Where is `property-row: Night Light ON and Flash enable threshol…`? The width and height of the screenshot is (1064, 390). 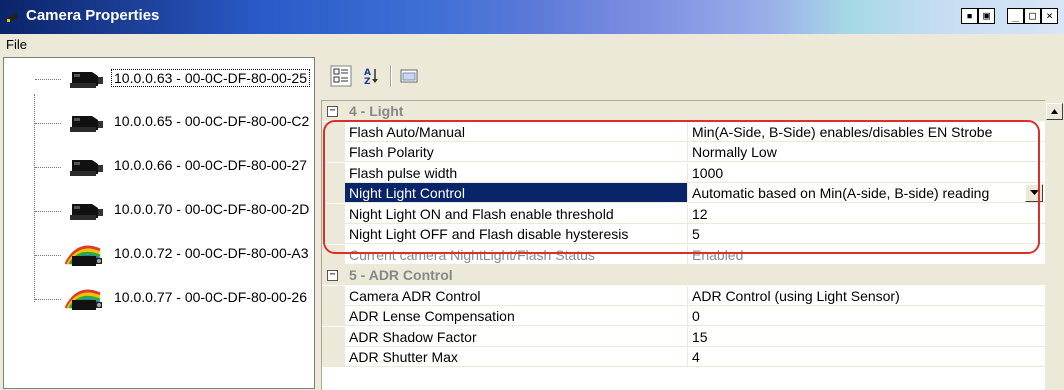
property-row: Night Light ON and Flash enable threshol… is located at coordinates (683, 213).